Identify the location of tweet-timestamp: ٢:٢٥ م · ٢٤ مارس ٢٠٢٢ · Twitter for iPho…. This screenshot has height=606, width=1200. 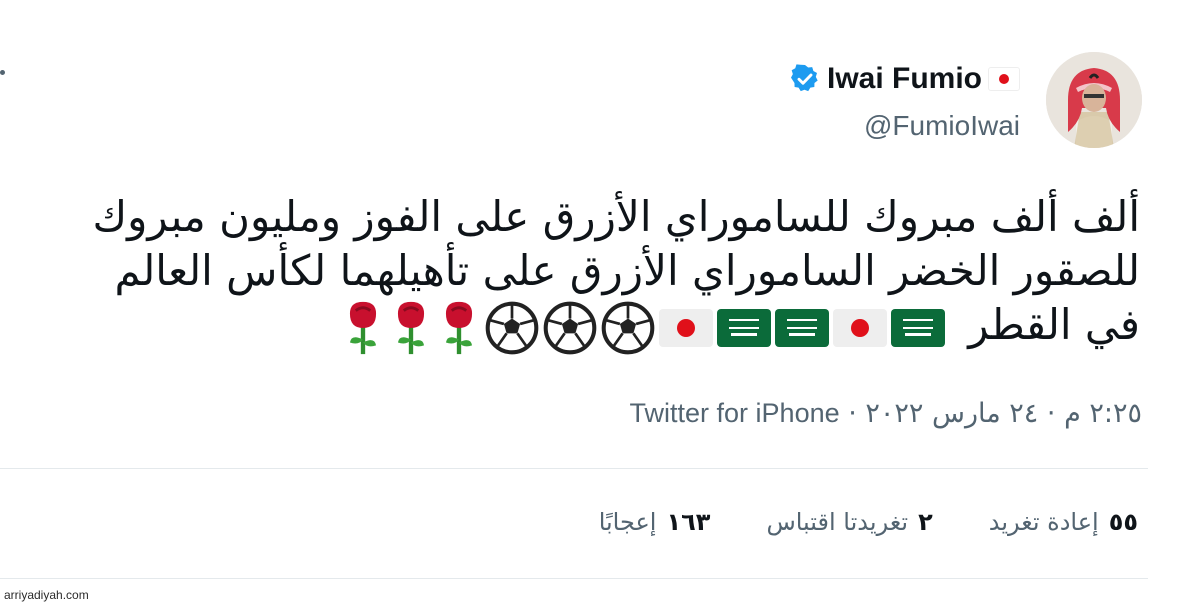
(886, 413).